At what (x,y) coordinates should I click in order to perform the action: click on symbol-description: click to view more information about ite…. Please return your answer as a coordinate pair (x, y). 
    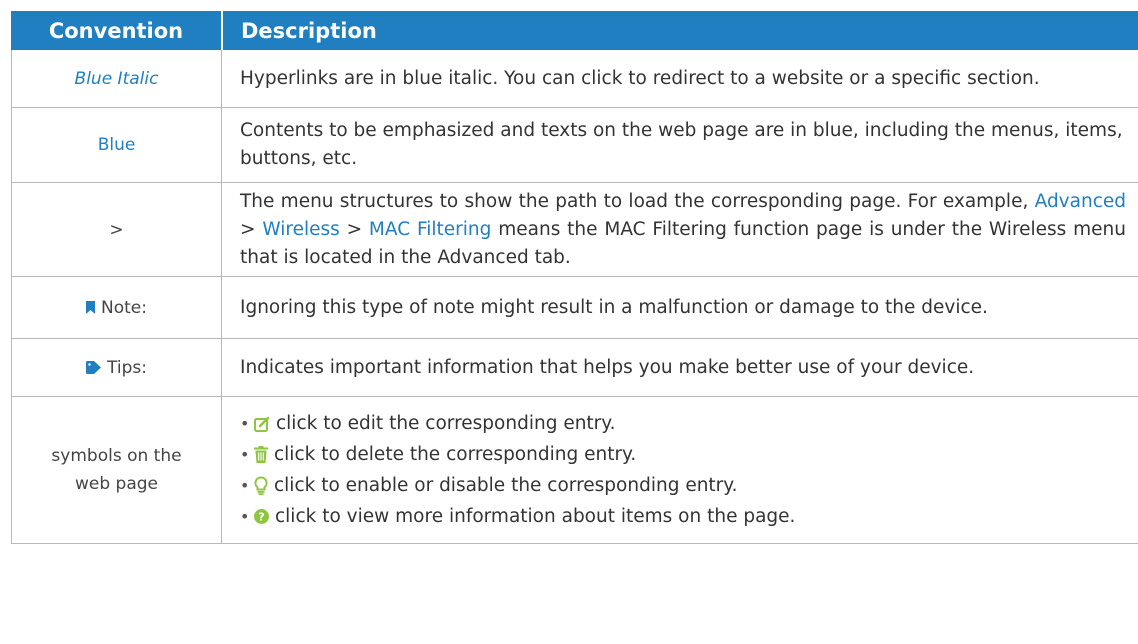
    Looking at the image, I should click on (535, 516).